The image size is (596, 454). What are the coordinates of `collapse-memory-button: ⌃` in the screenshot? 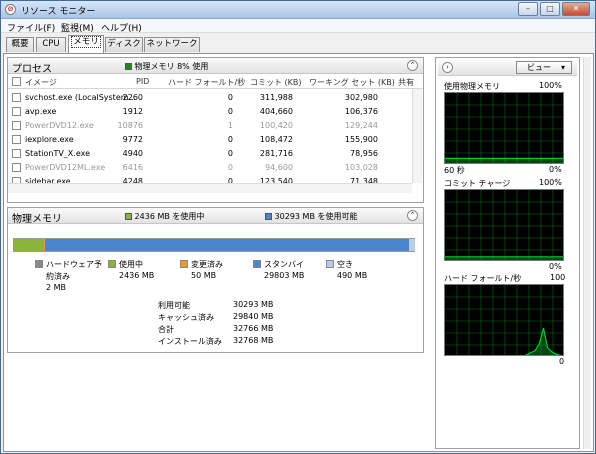 It's located at (412, 215).